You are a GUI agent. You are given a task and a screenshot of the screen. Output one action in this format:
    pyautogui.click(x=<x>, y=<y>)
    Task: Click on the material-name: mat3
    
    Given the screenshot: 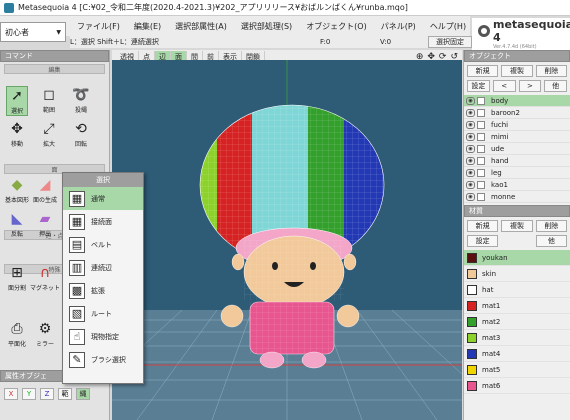 What is the action you would take?
    pyautogui.click(x=491, y=337)
    